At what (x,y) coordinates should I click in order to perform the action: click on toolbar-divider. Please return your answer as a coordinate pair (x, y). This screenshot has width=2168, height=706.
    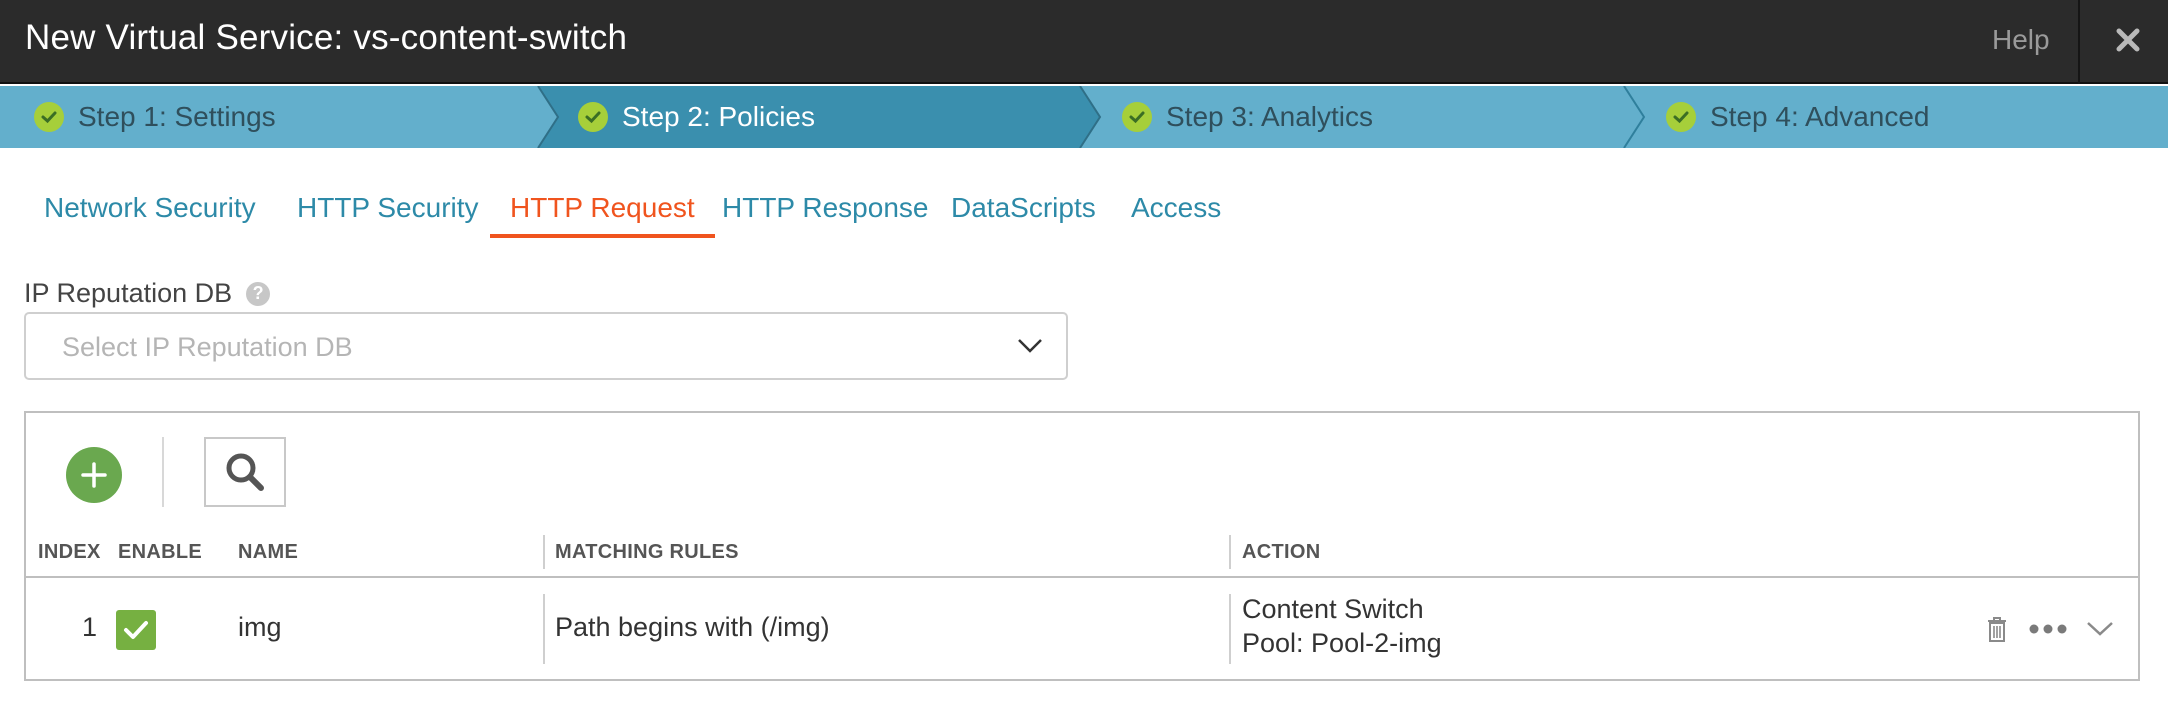
    Looking at the image, I should click on (163, 472).